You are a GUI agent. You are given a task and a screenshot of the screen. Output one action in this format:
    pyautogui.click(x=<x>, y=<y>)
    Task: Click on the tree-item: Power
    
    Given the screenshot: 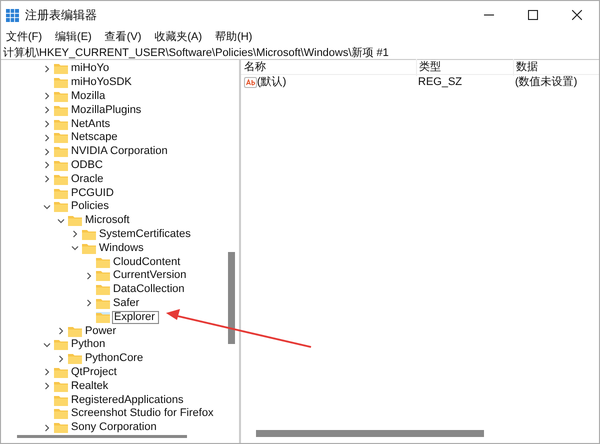 What is the action you would take?
    pyautogui.click(x=100, y=331)
    